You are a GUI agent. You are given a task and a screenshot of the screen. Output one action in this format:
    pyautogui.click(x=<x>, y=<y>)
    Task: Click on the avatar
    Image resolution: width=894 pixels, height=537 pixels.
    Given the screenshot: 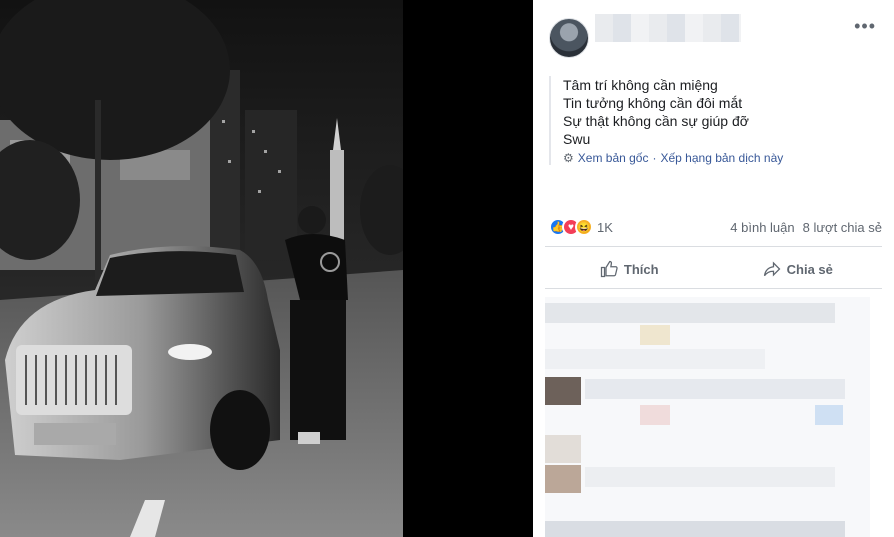 What is the action you would take?
    pyautogui.click(x=569, y=38)
    